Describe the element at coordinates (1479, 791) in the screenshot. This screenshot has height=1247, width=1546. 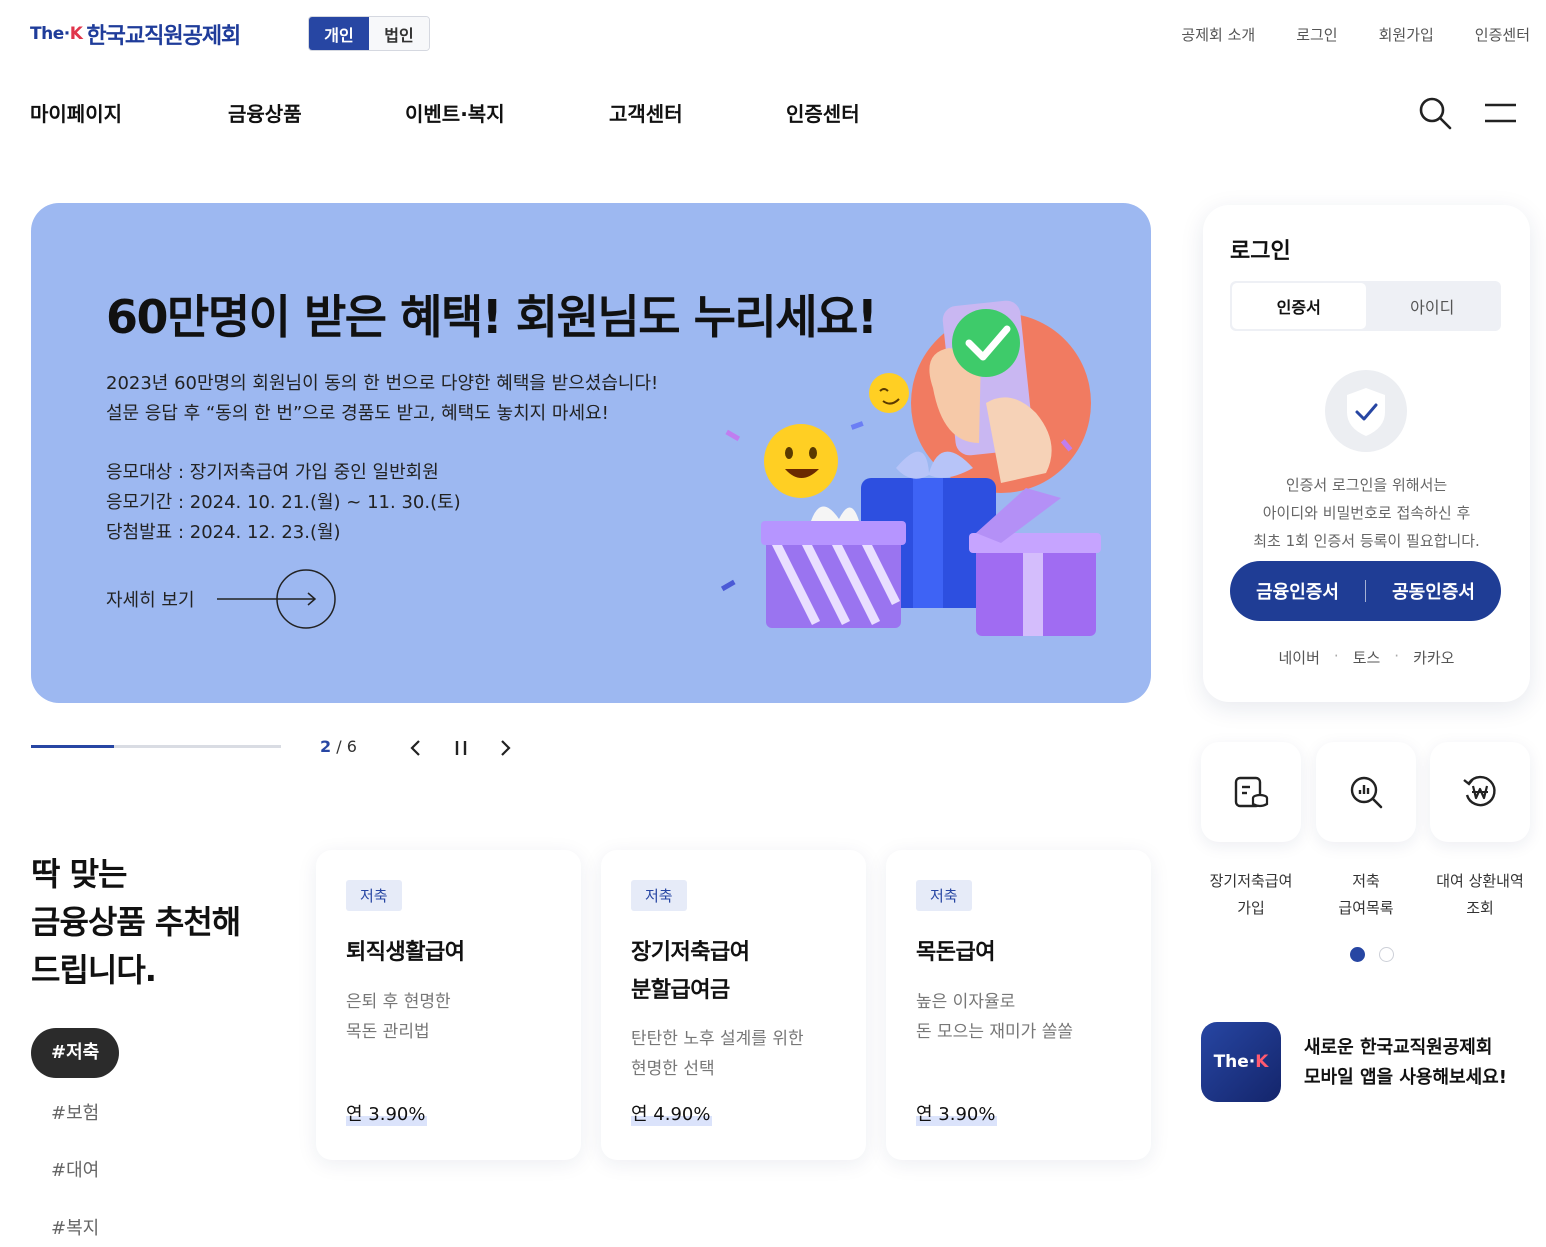
I see `won-history-icon` at that location.